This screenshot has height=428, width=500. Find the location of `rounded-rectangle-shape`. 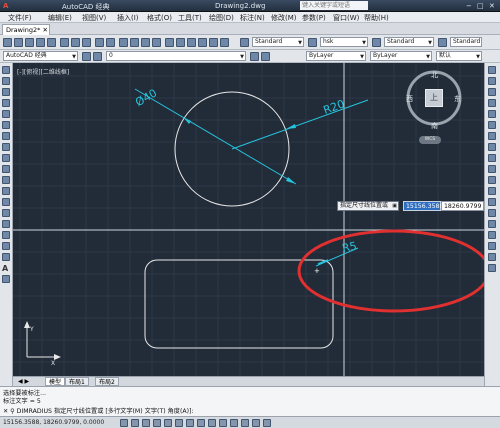

rounded-rectangle-shape is located at coordinates (239, 304).